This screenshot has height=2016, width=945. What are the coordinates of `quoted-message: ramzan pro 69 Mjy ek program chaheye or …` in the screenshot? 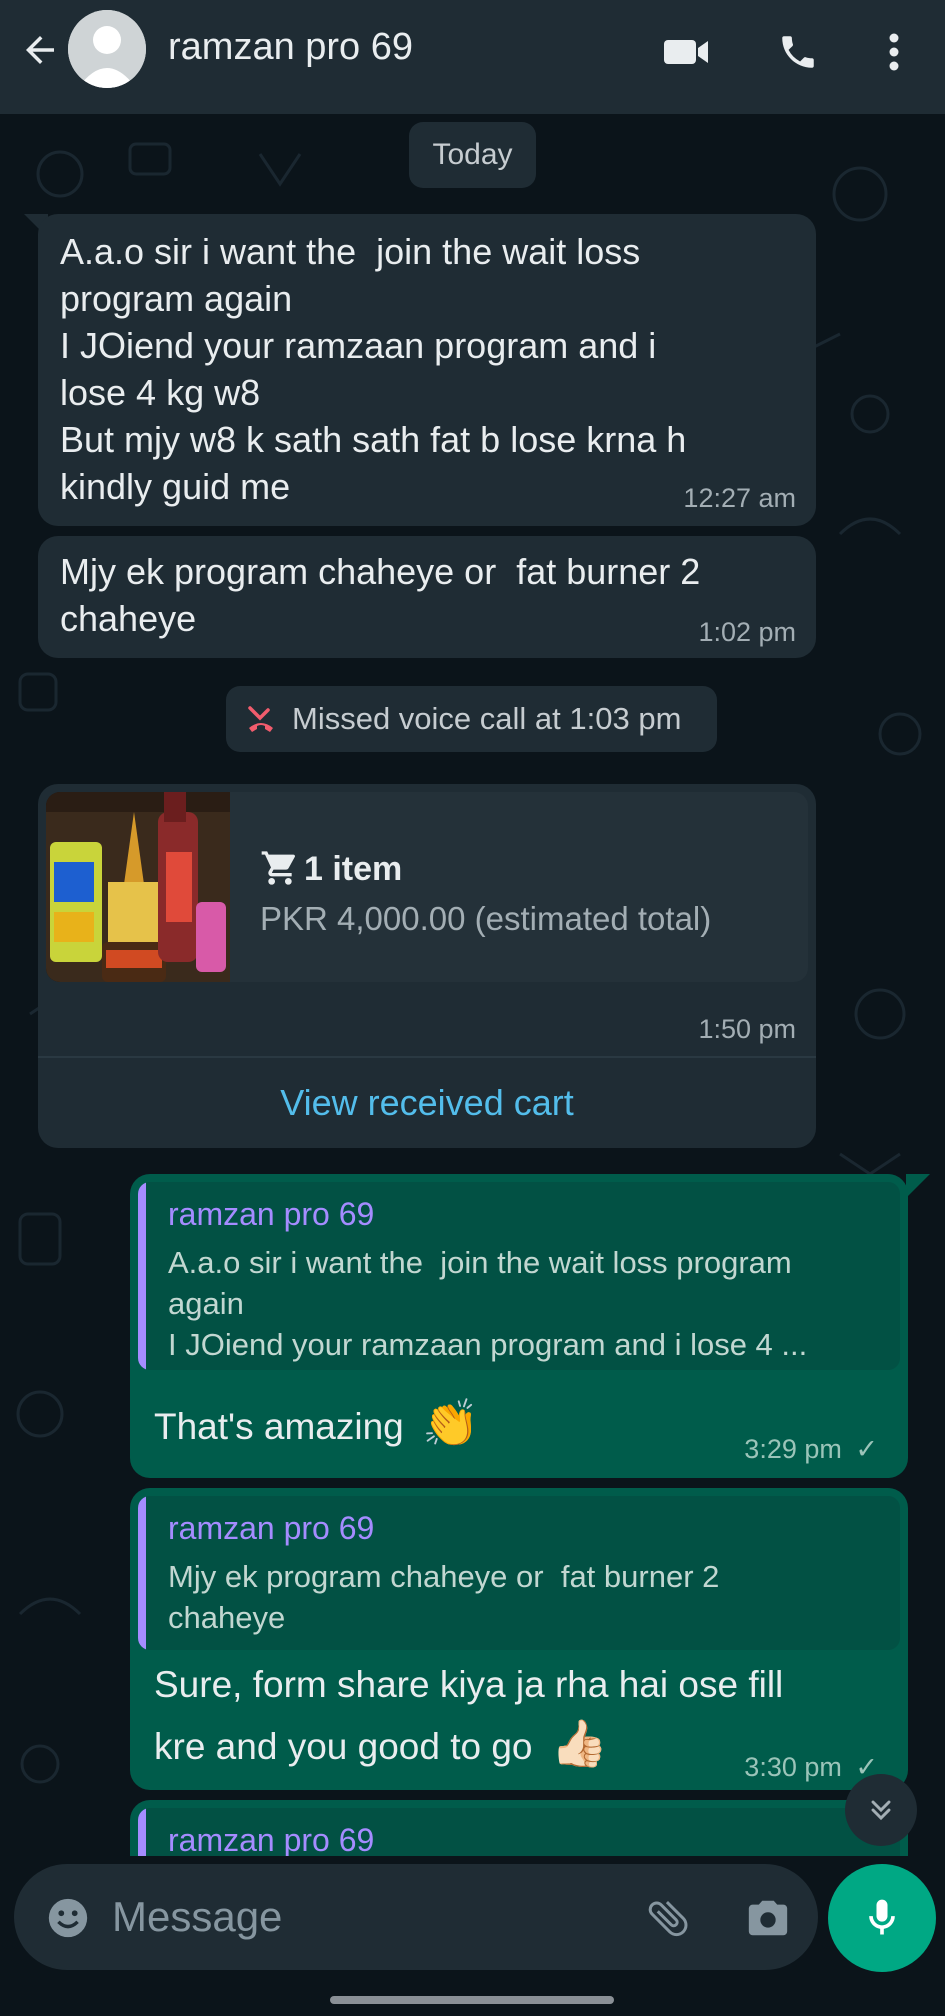 It's located at (519, 1573).